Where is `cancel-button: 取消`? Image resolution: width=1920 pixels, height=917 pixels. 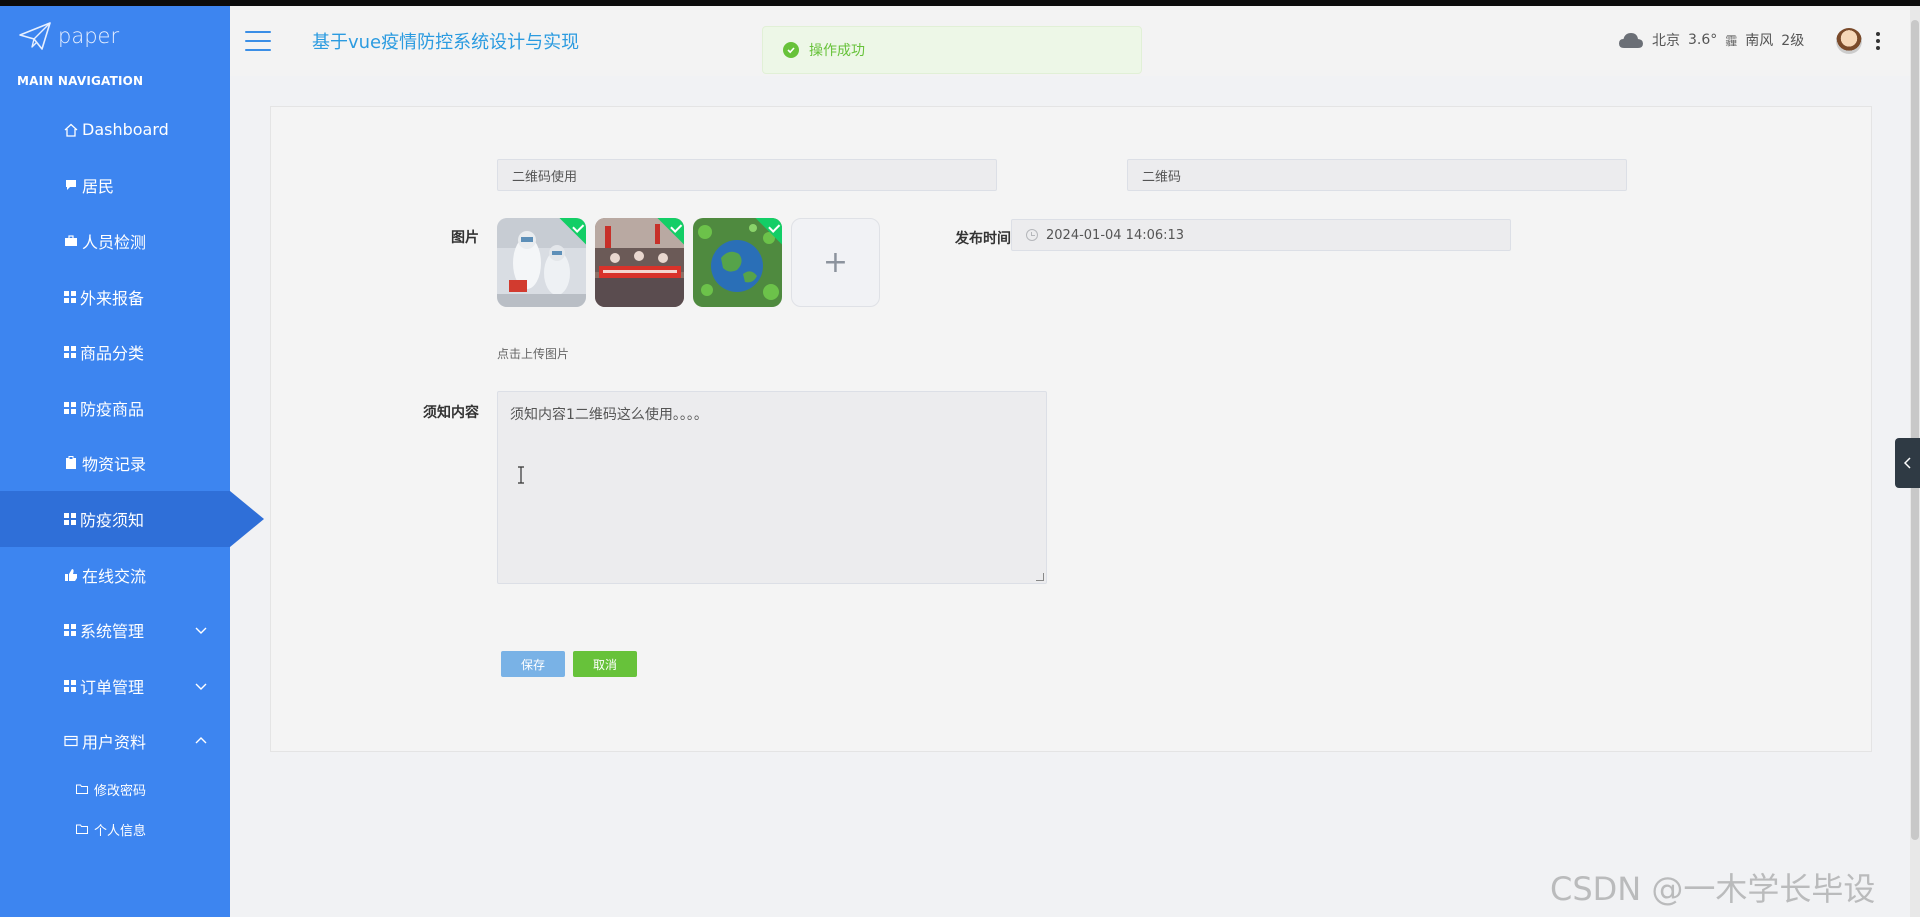 cancel-button: 取消 is located at coordinates (605, 664).